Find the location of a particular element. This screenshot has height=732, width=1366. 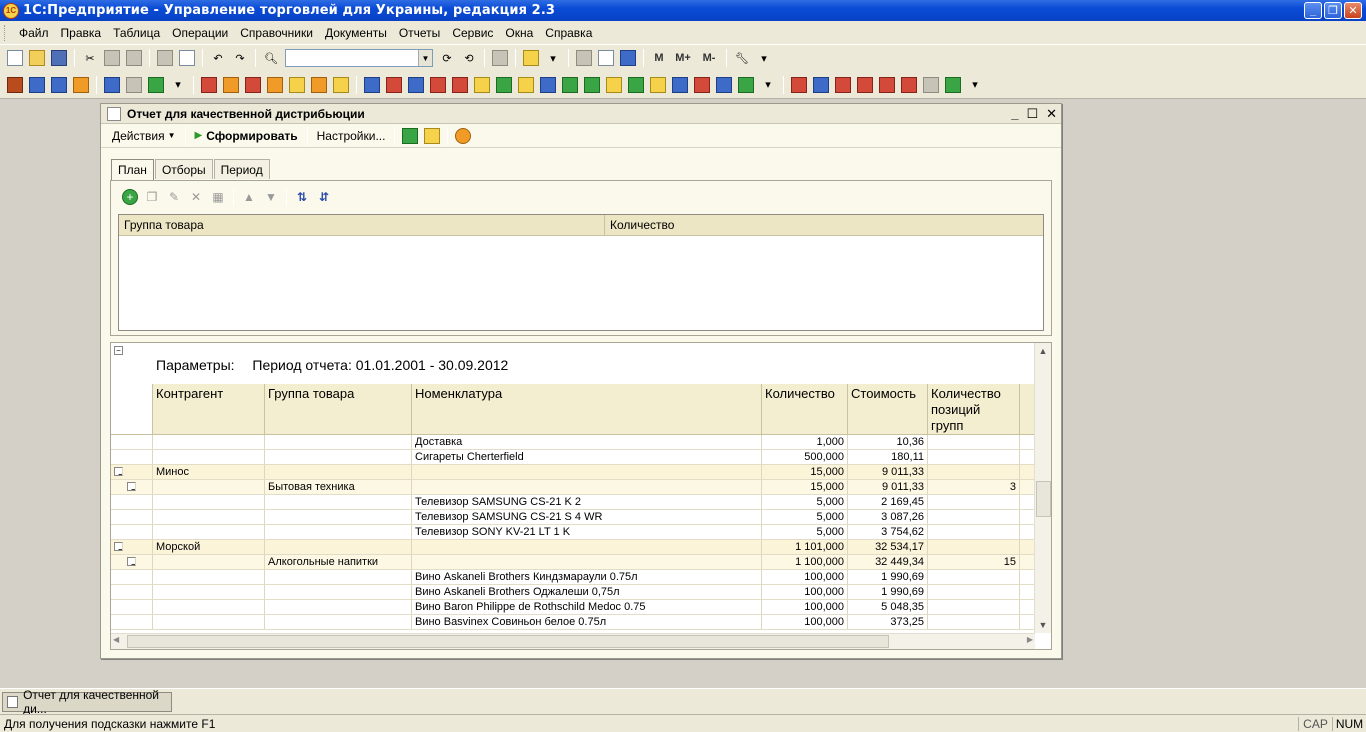

return-icon is located at coordinates (275, 84).